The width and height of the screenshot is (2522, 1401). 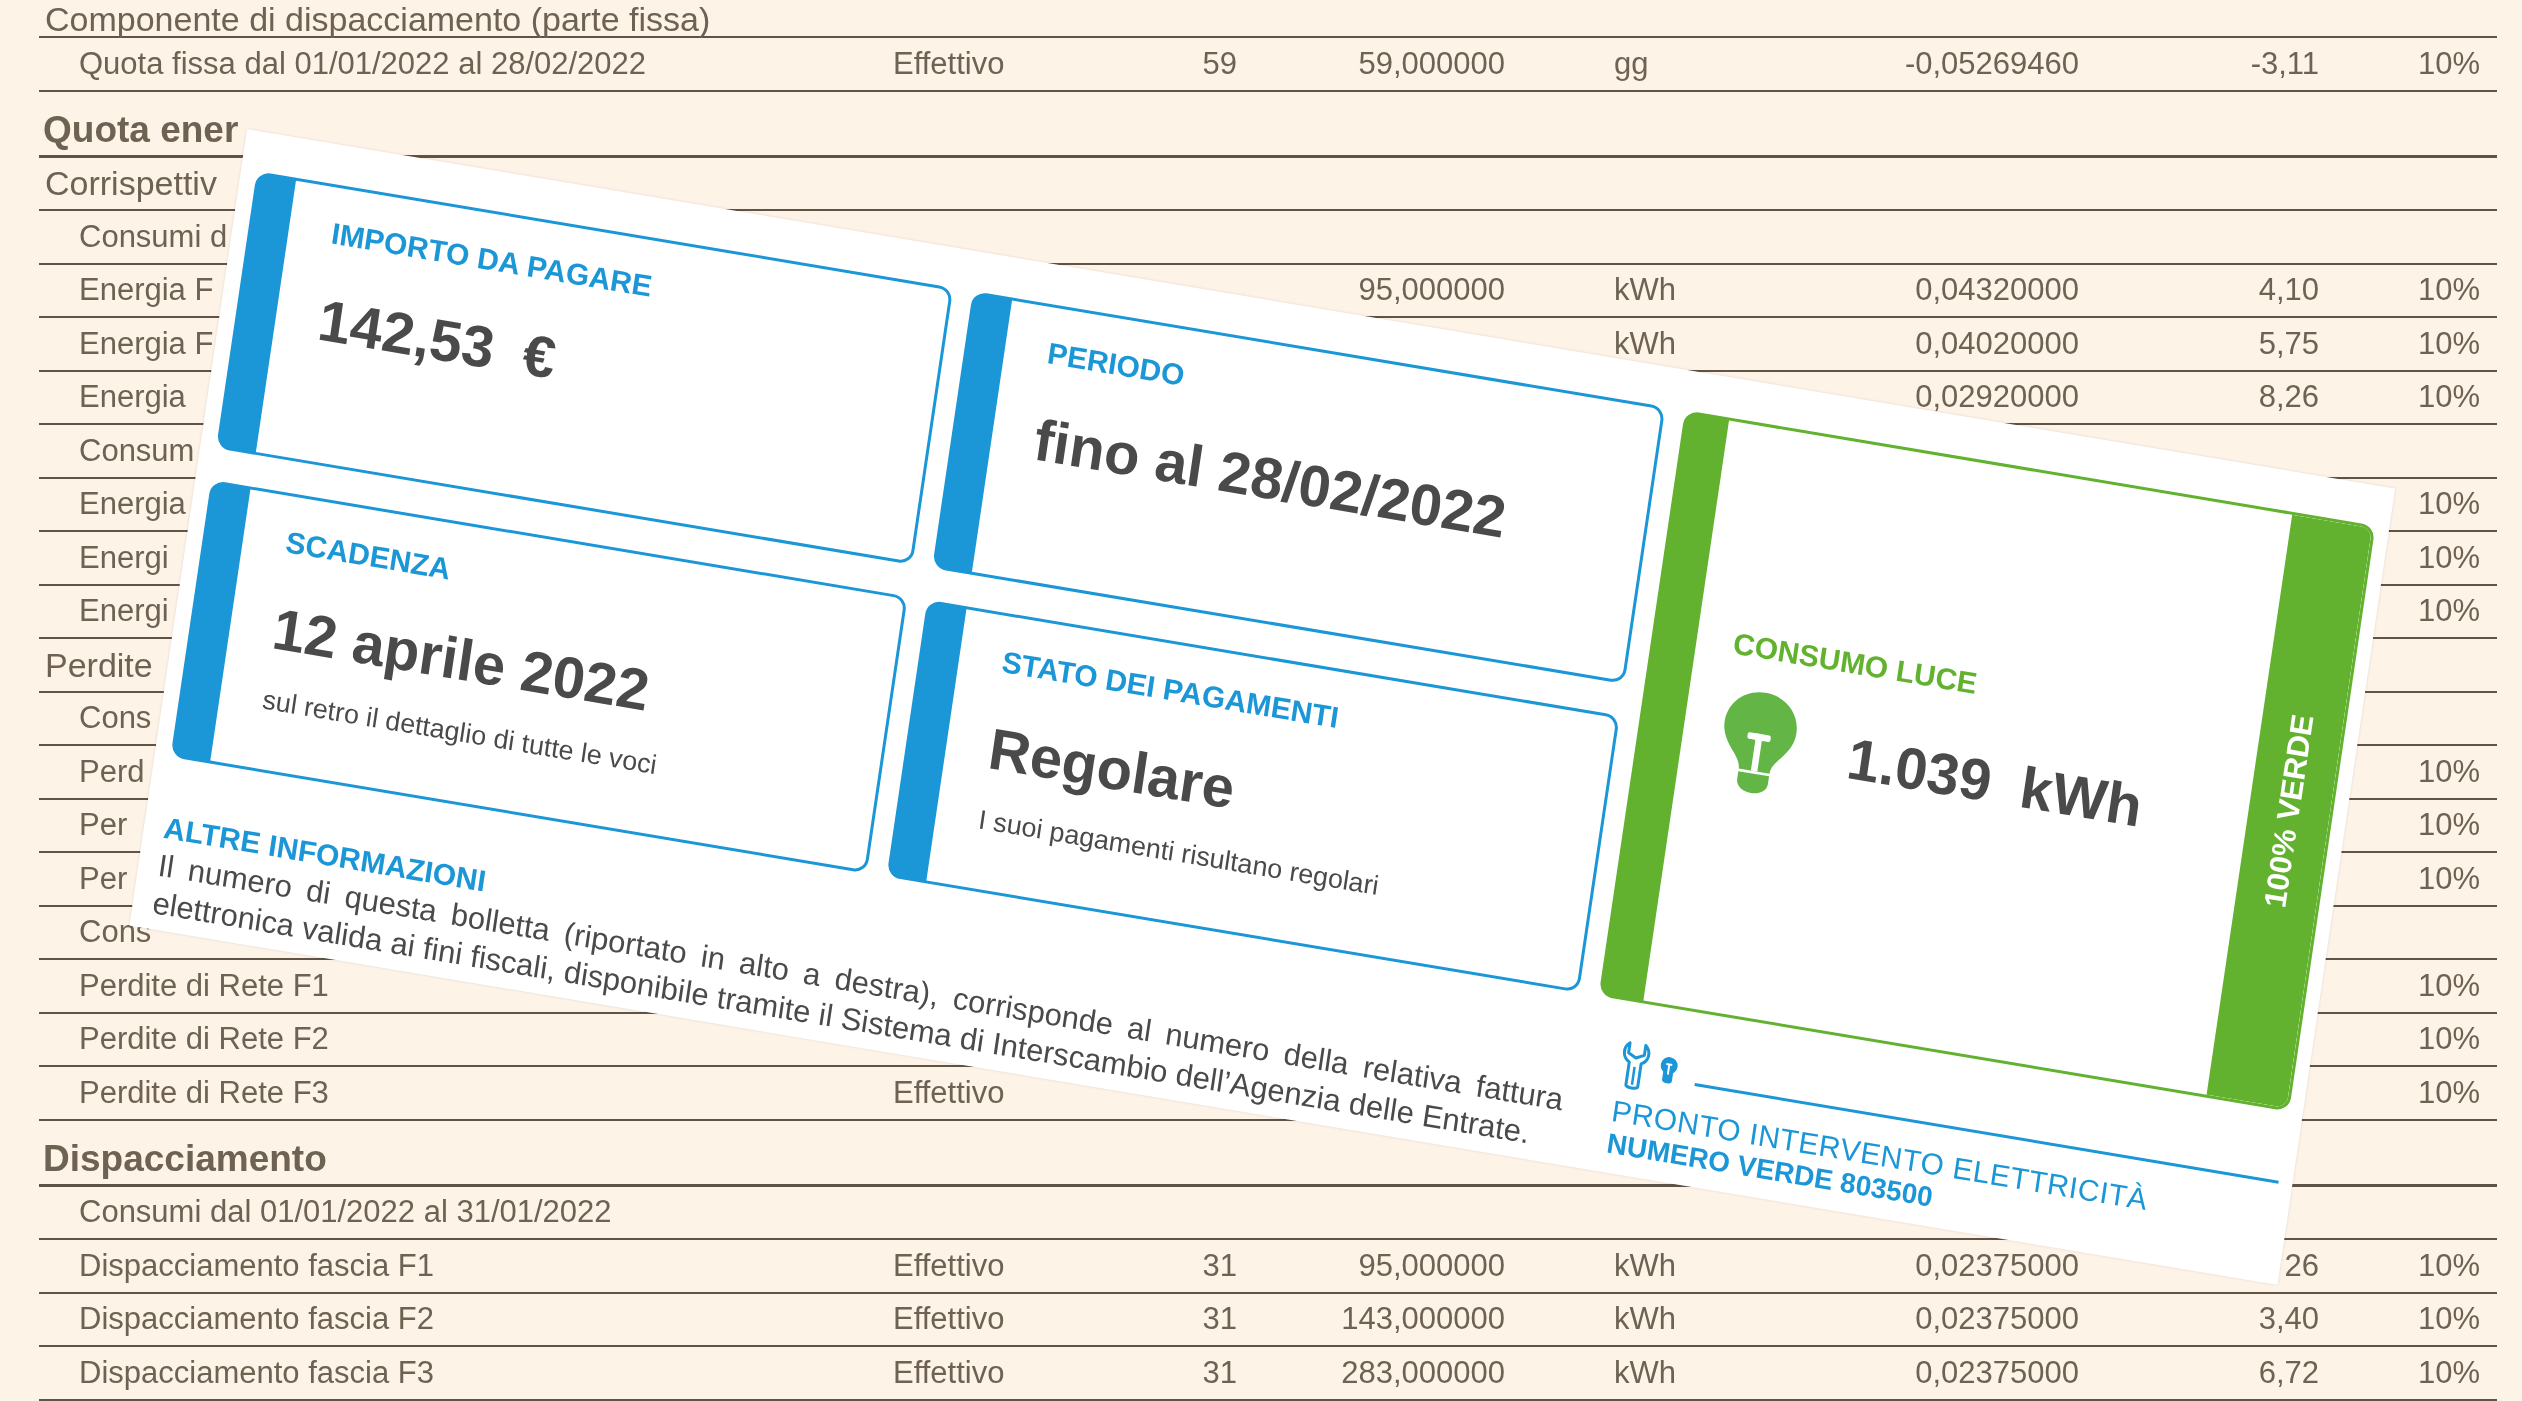 I want to click on table-cell: Dispacciamento fascia F1, so click(x=256, y=1265).